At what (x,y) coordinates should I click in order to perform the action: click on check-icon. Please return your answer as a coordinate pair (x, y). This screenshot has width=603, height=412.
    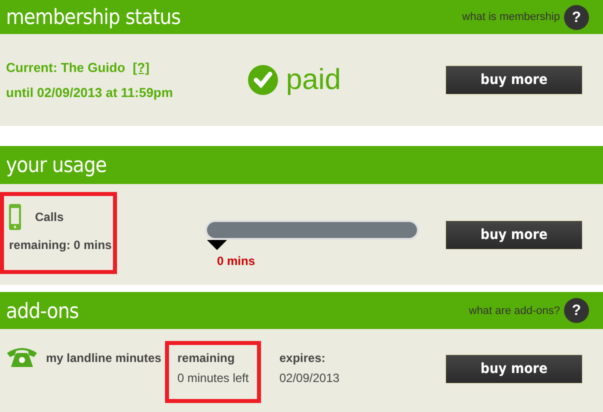
    Looking at the image, I should click on (263, 80).